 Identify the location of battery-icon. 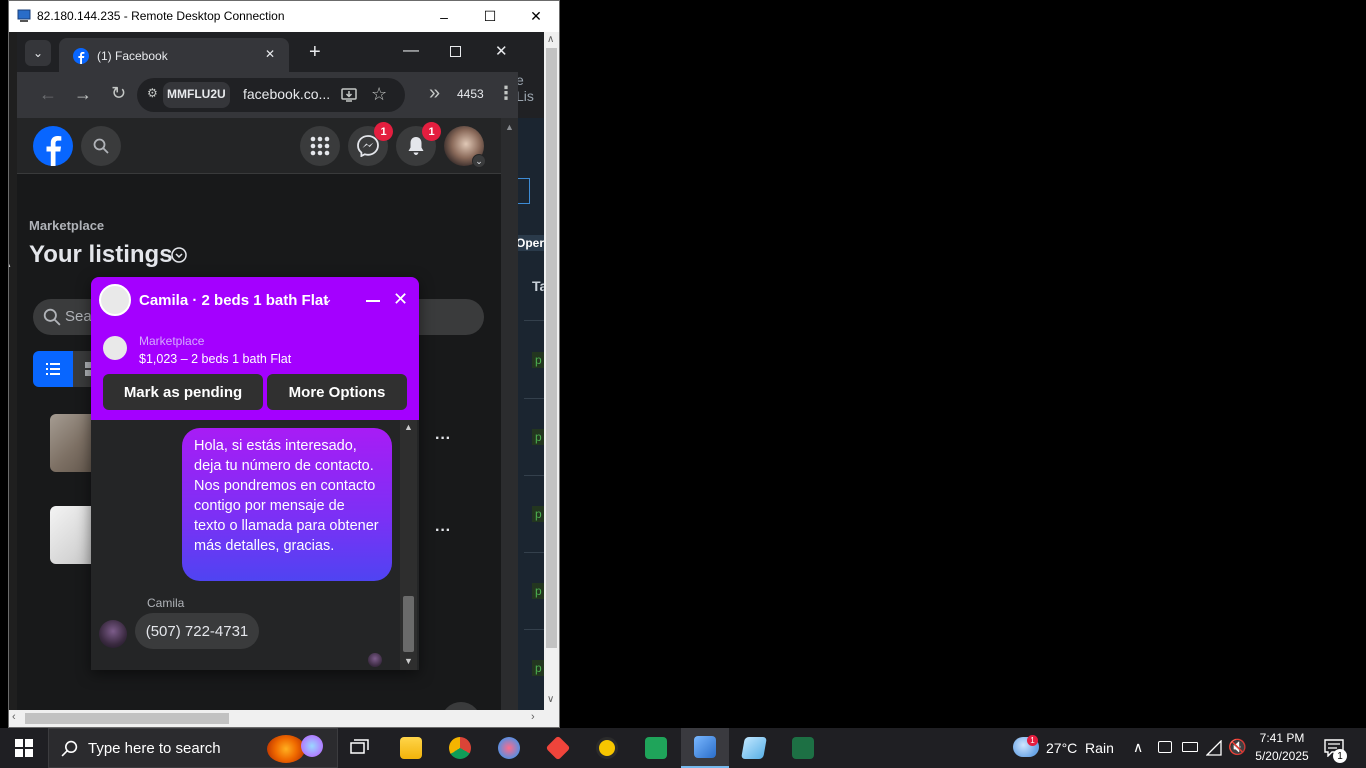
(1190, 747).